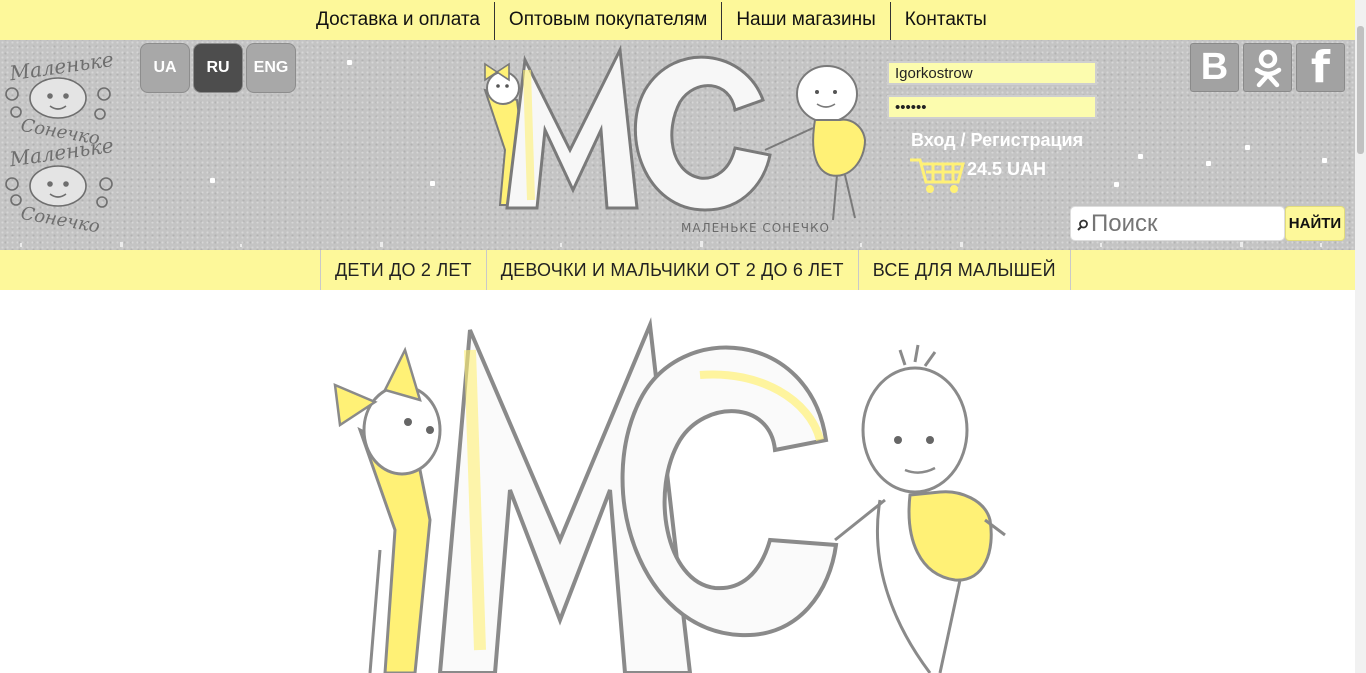  I want to click on odnoklassniki-glyph, so click(1267, 68).